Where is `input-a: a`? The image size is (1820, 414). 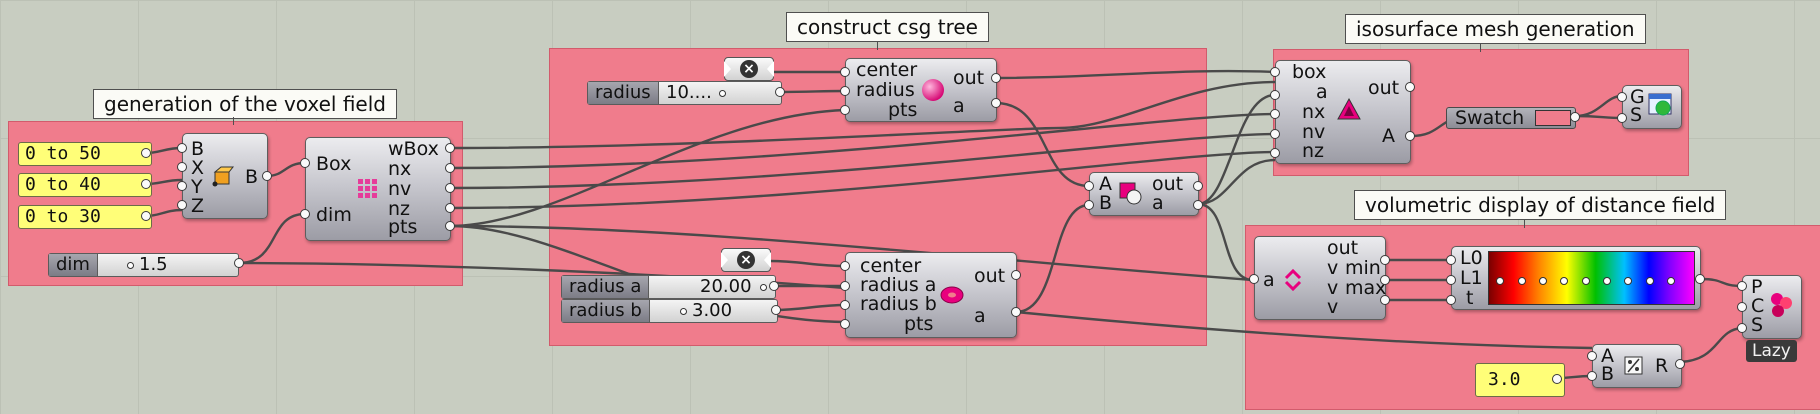
input-a: a is located at coordinates (1269, 280).